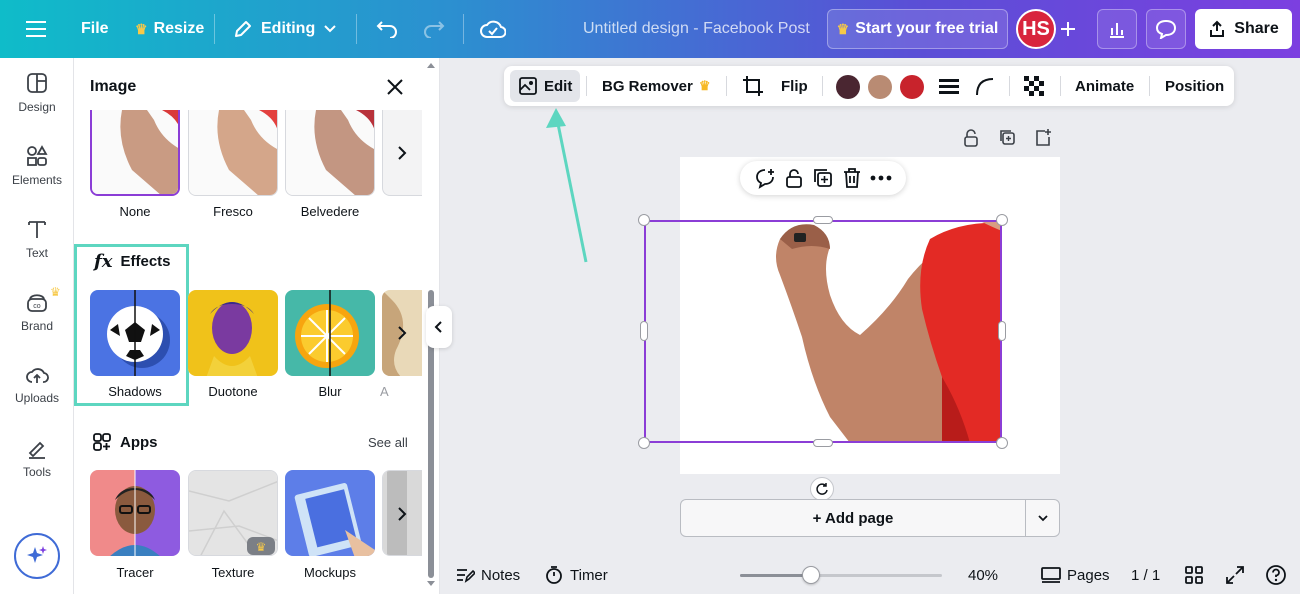  Describe the element at coordinates (949, 86) in the screenshot. I see `border-style-icon` at that location.